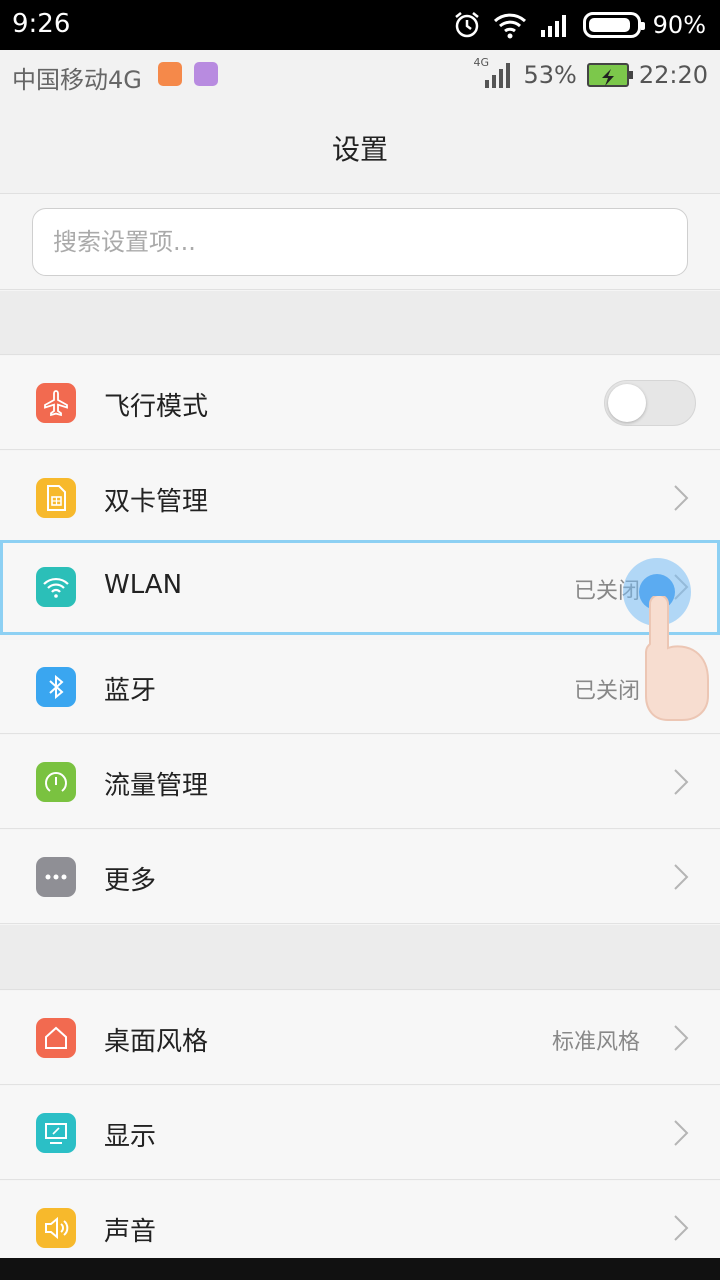 The width and height of the screenshot is (720, 1280). I want to click on setting-row-label: 显示, so click(130, 1137).